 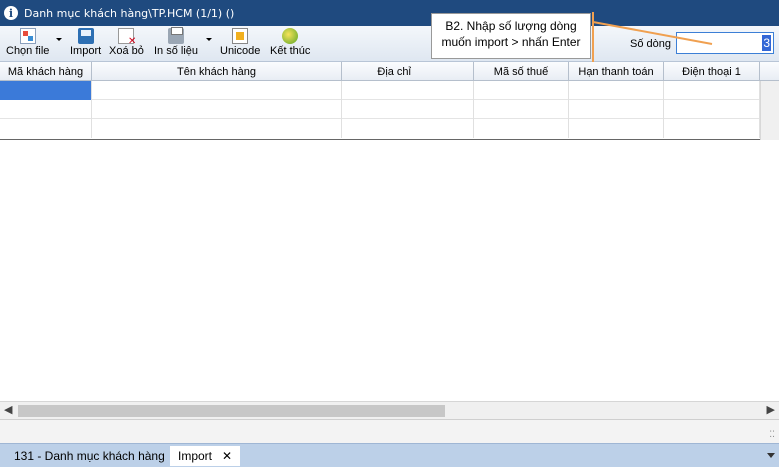 I want to click on xoa-bo-button: Xoá bỏ, so click(x=126, y=42).